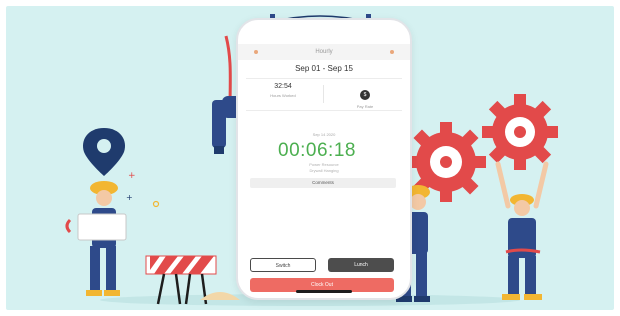  What do you see at coordinates (324, 134) in the screenshot?
I see `entry-date: Sep 14 2020` at bounding box center [324, 134].